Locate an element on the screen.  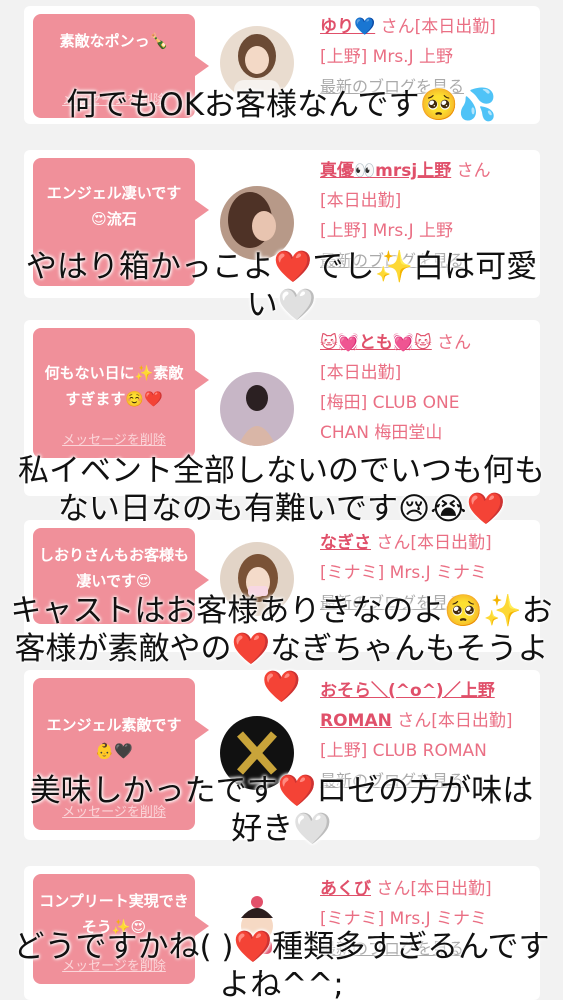
message-text: 素敵なポンっ🍾 is located at coordinates (114, 41).